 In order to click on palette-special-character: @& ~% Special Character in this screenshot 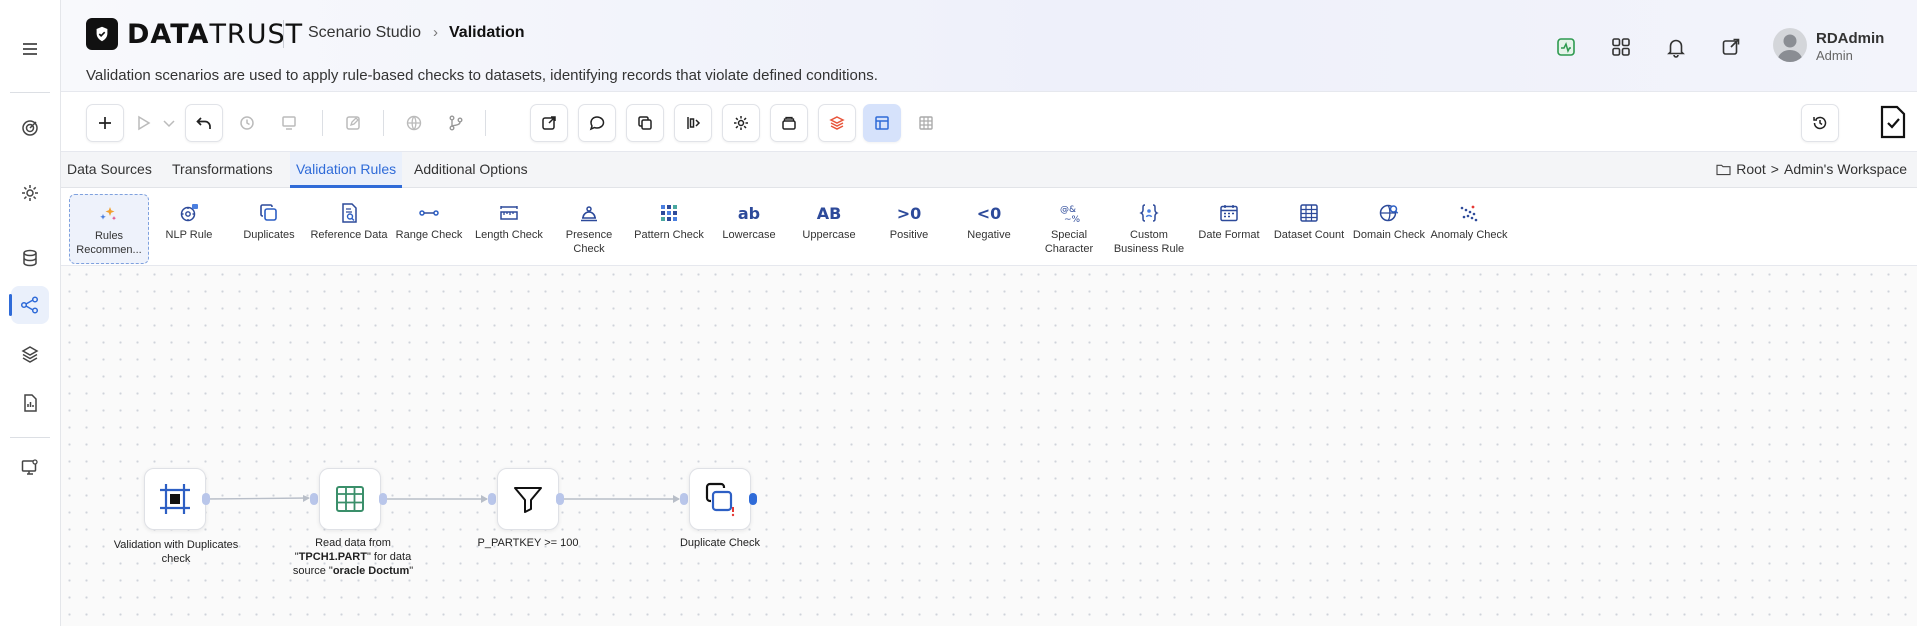, I will do `click(1069, 229)`.